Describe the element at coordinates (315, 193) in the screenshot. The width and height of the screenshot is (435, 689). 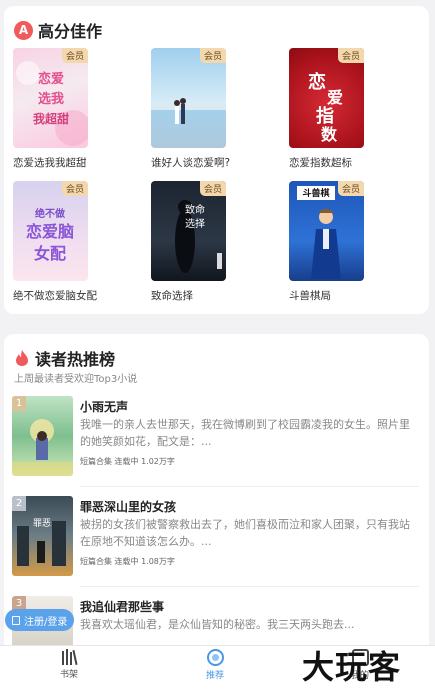
I see `svg-text: 斗兽棋` at that location.